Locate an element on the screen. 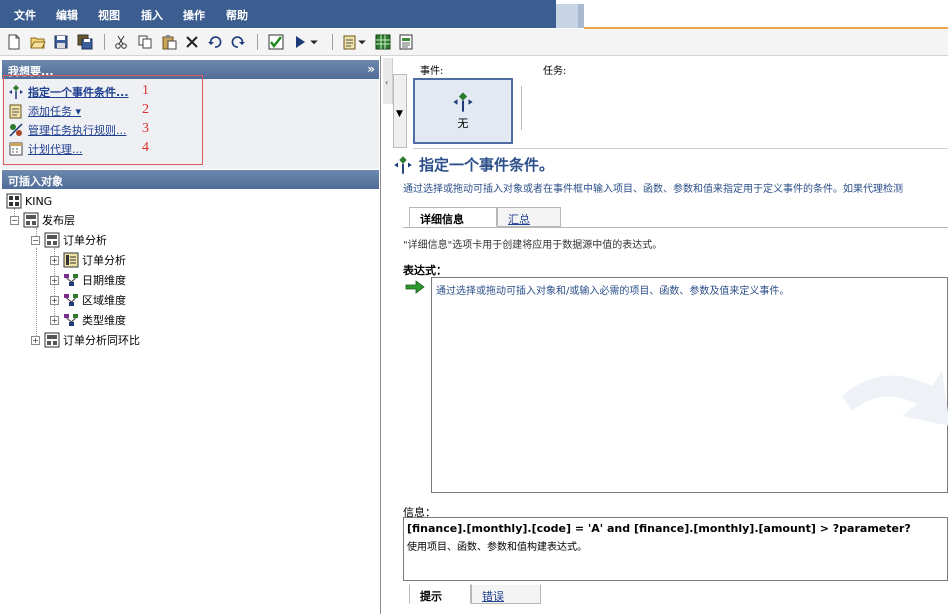 The width and height of the screenshot is (948, 614). tab-hints: 提示 is located at coordinates (440, 594).